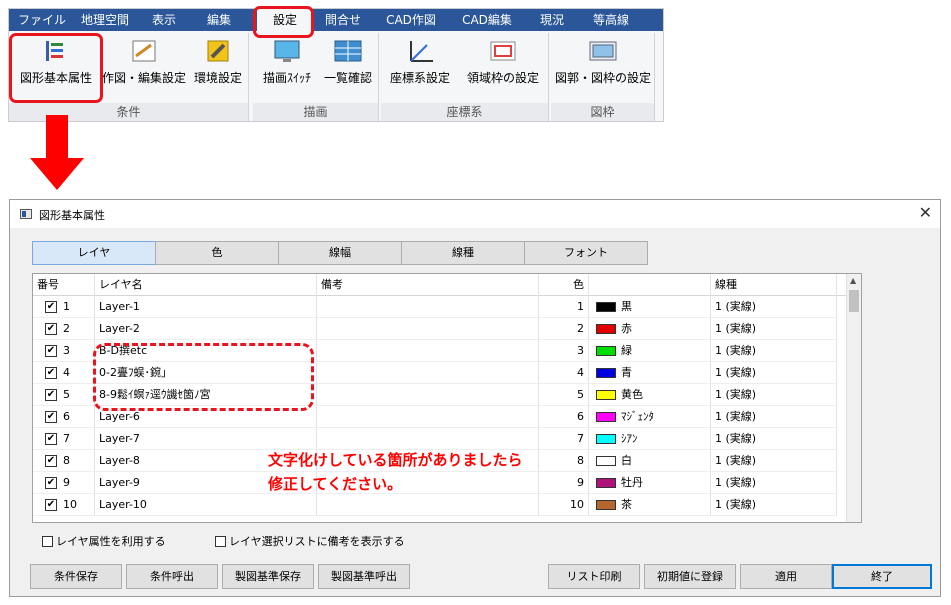  I want to click on use-layer-attributes-option: レイヤ属性を利用する, so click(104, 541).